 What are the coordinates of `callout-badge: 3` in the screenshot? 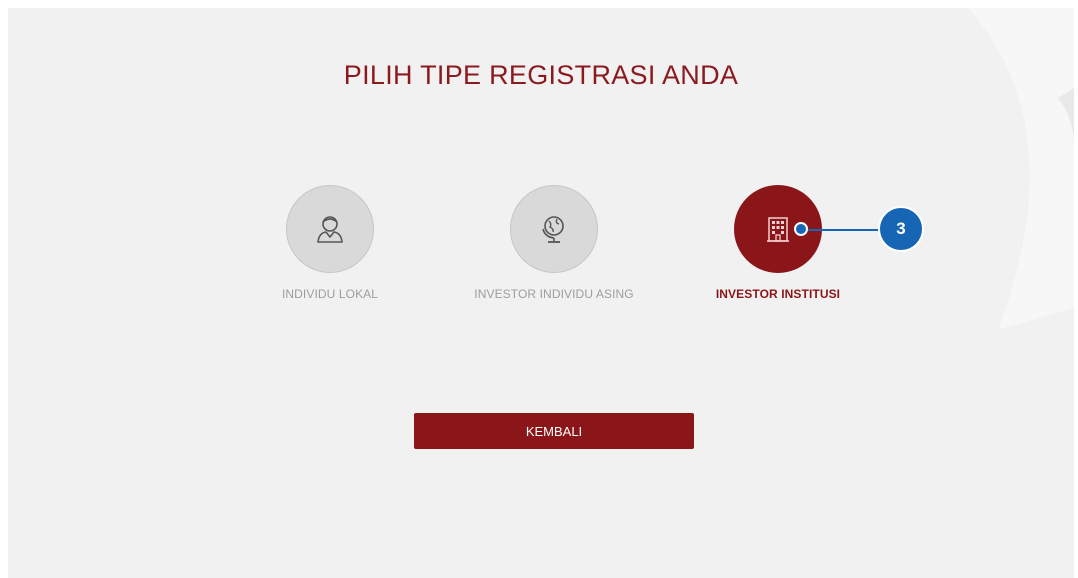 It's located at (901, 229).